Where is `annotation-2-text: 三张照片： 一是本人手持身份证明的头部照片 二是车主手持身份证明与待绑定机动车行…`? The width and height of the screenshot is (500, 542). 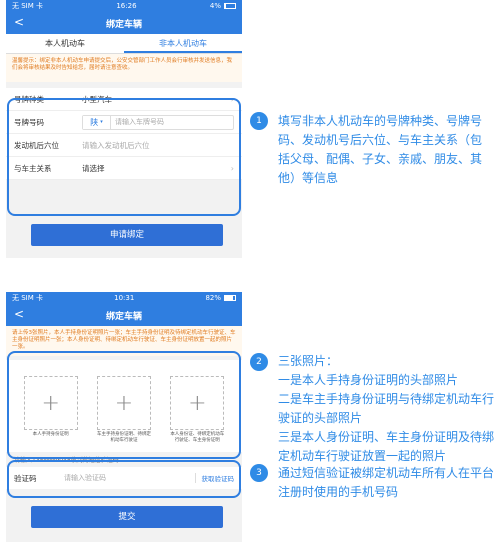
annotation-2-text: 三张照片： 一是本人手持身份证明的头部照片 二是车主手持身份证明与待绑定机动车行… is located at coordinates (389, 409).